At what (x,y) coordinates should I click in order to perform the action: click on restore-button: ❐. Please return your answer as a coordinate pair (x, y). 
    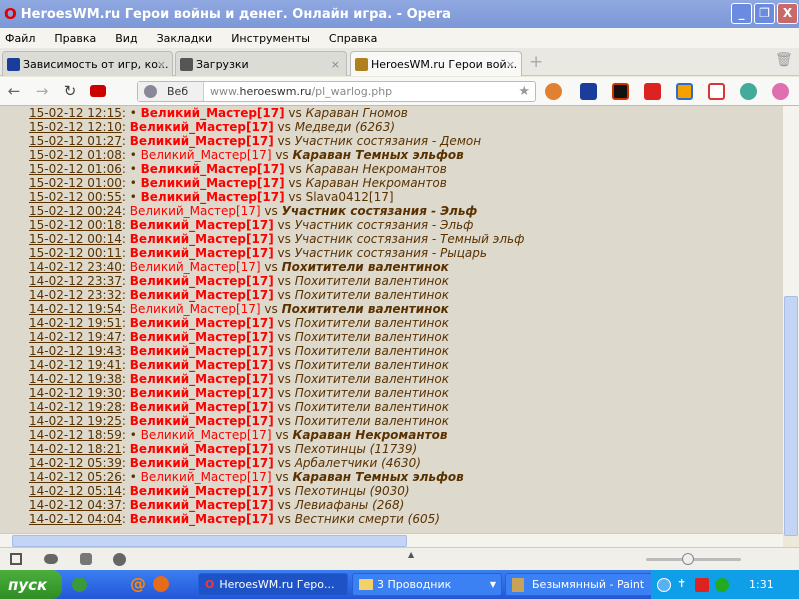
    Looking at the image, I should click on (764, 13).